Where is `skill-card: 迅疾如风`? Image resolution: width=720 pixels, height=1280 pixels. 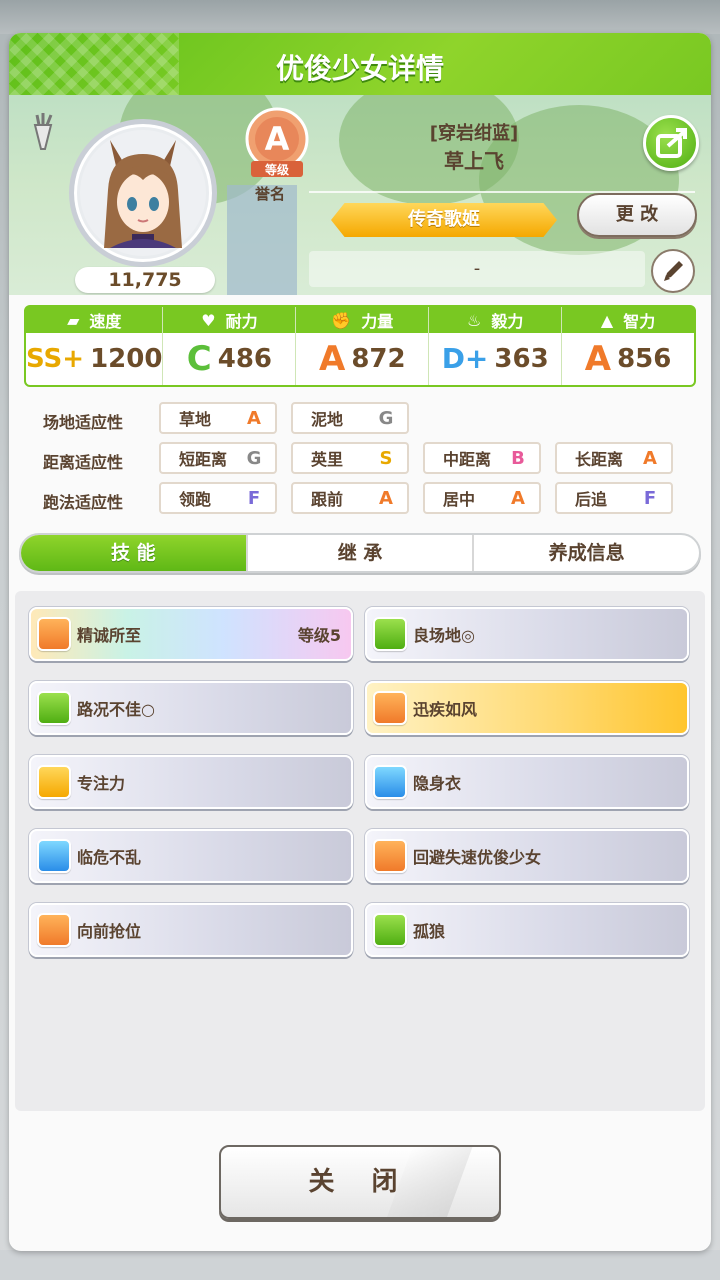
skill-card: 迅疾如风 is located at coordinates (527, 708).